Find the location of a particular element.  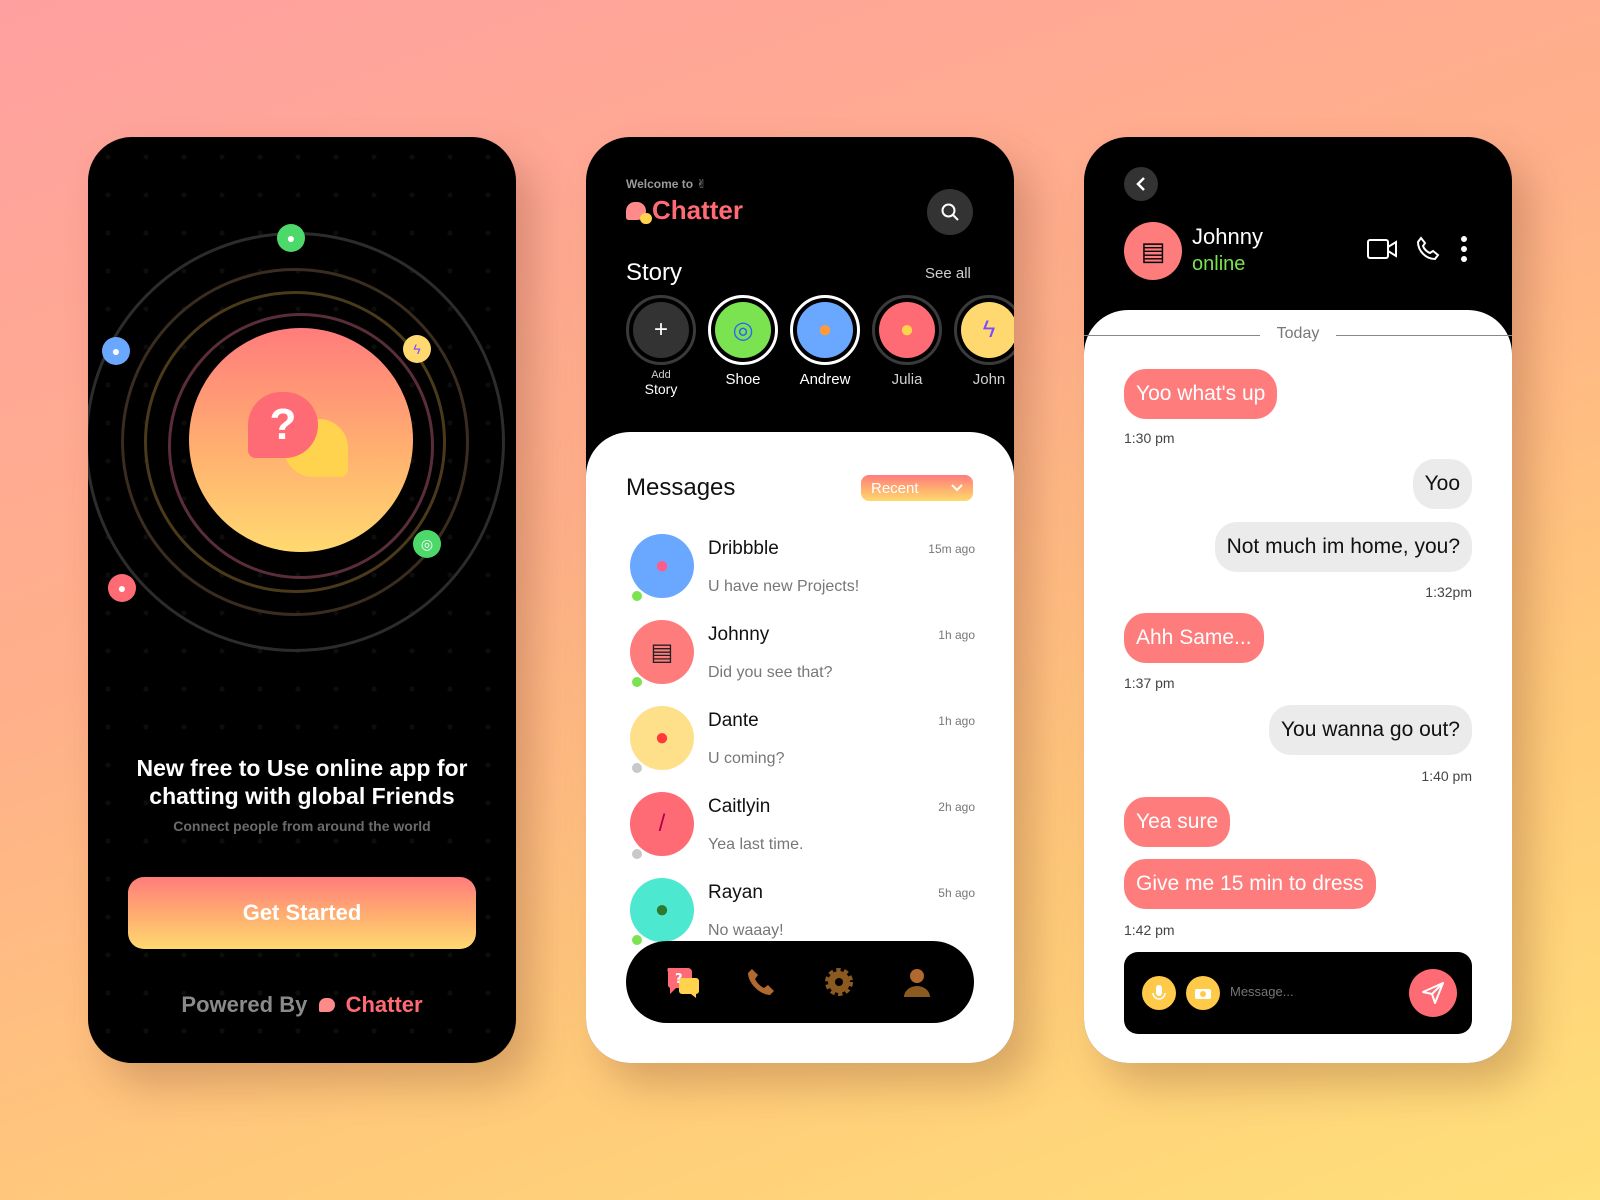

message-composer is located at coordinates (1298, 993).